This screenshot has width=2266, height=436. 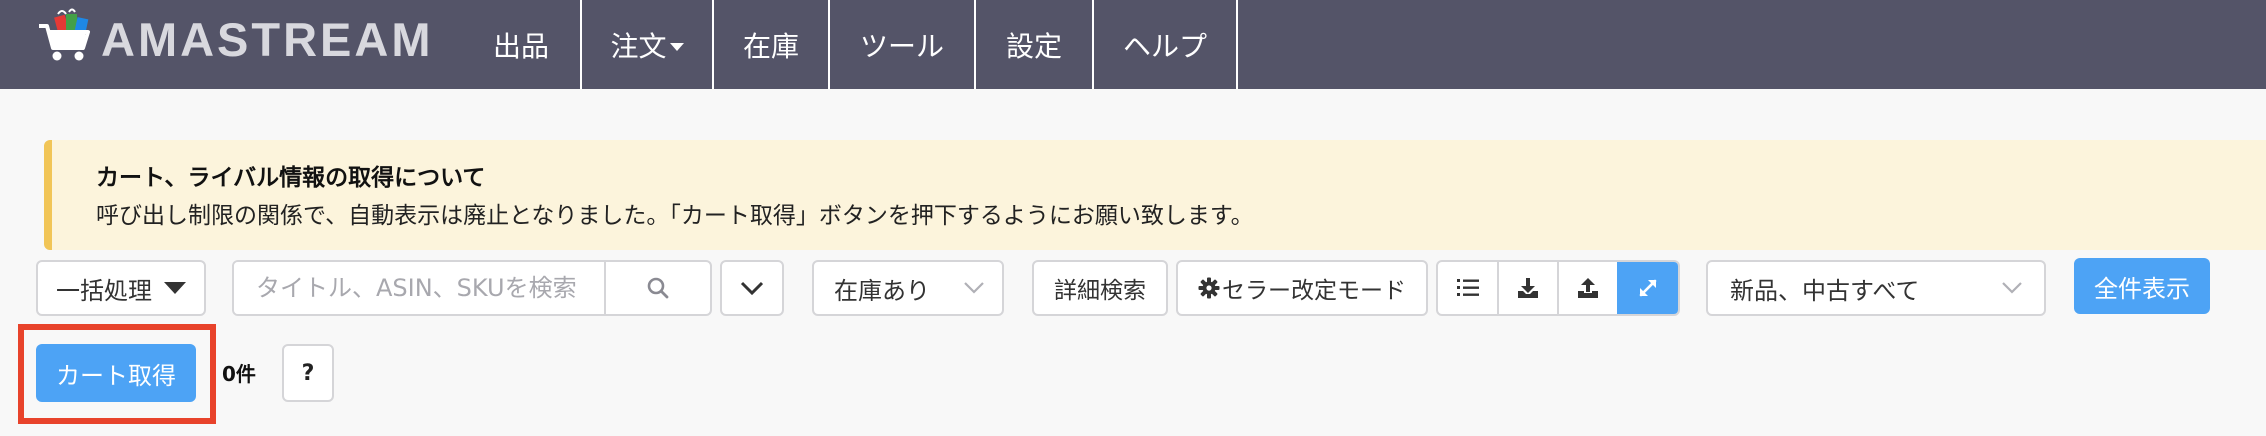 What do you see at coordinates (267, 39) in the screenshot?
I see `brand-name: AMASTREAM` at bounding box center [267, 39].